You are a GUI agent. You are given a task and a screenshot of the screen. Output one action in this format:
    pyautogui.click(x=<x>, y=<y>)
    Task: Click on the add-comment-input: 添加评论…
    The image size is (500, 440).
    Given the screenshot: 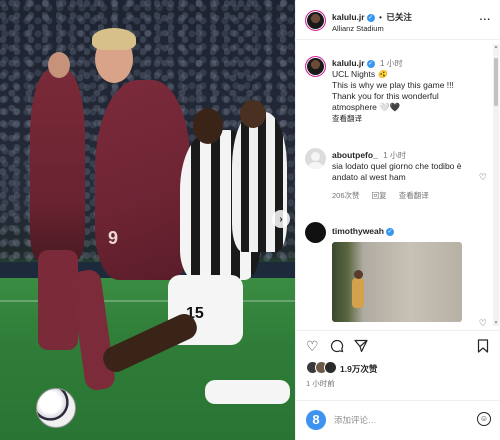 What is the action you would take?
    pyautogui.click(x=355, y=420)
    